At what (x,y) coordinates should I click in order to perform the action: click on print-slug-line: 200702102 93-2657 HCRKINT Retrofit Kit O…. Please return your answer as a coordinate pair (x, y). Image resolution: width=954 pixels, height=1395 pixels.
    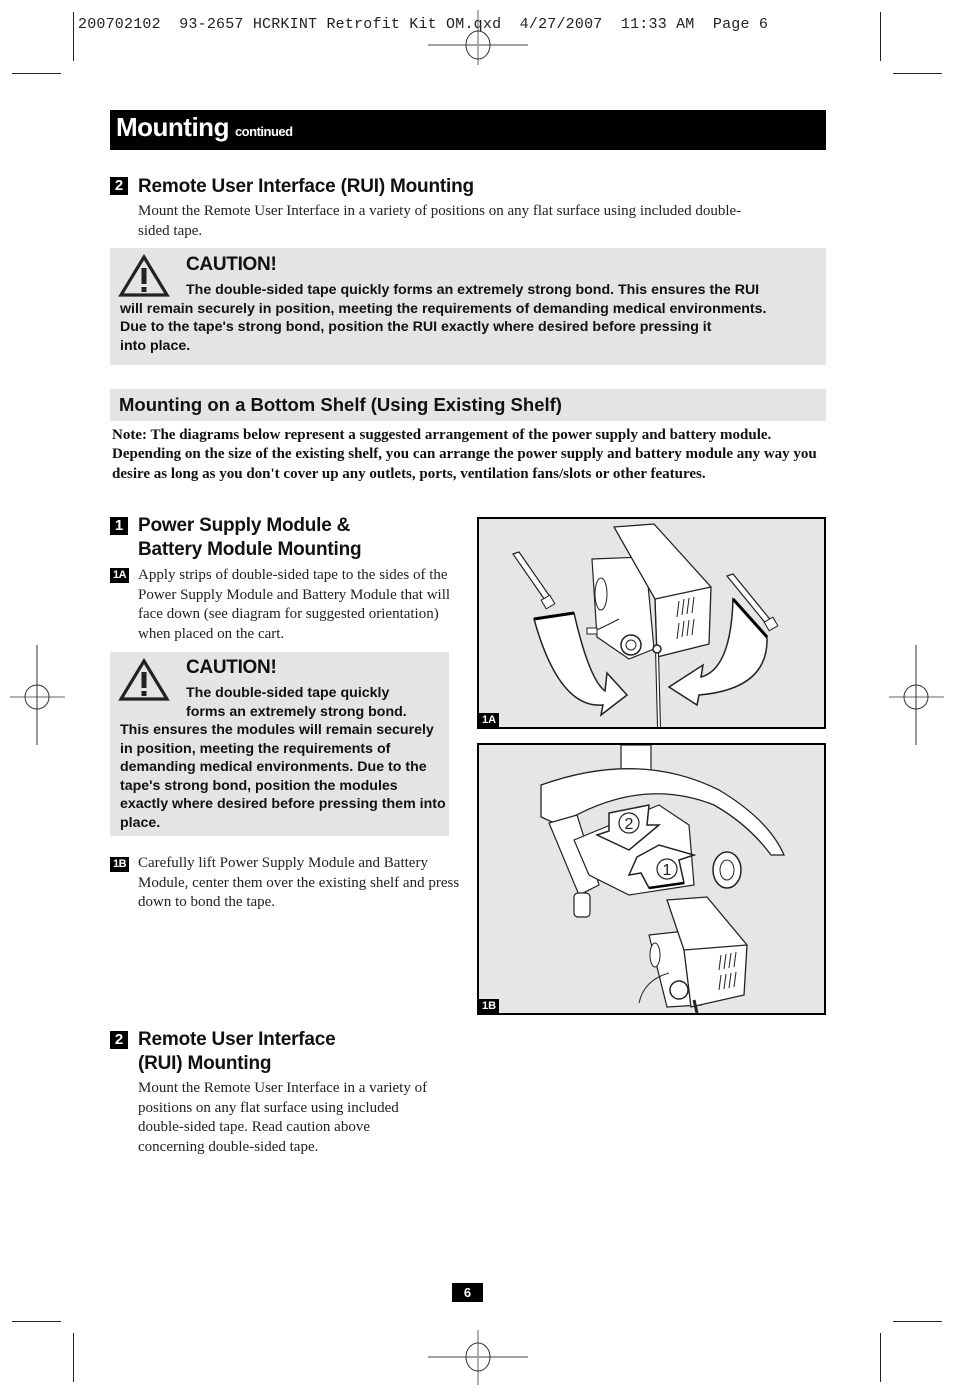
    Looking at the image, I should click on (423, 24).